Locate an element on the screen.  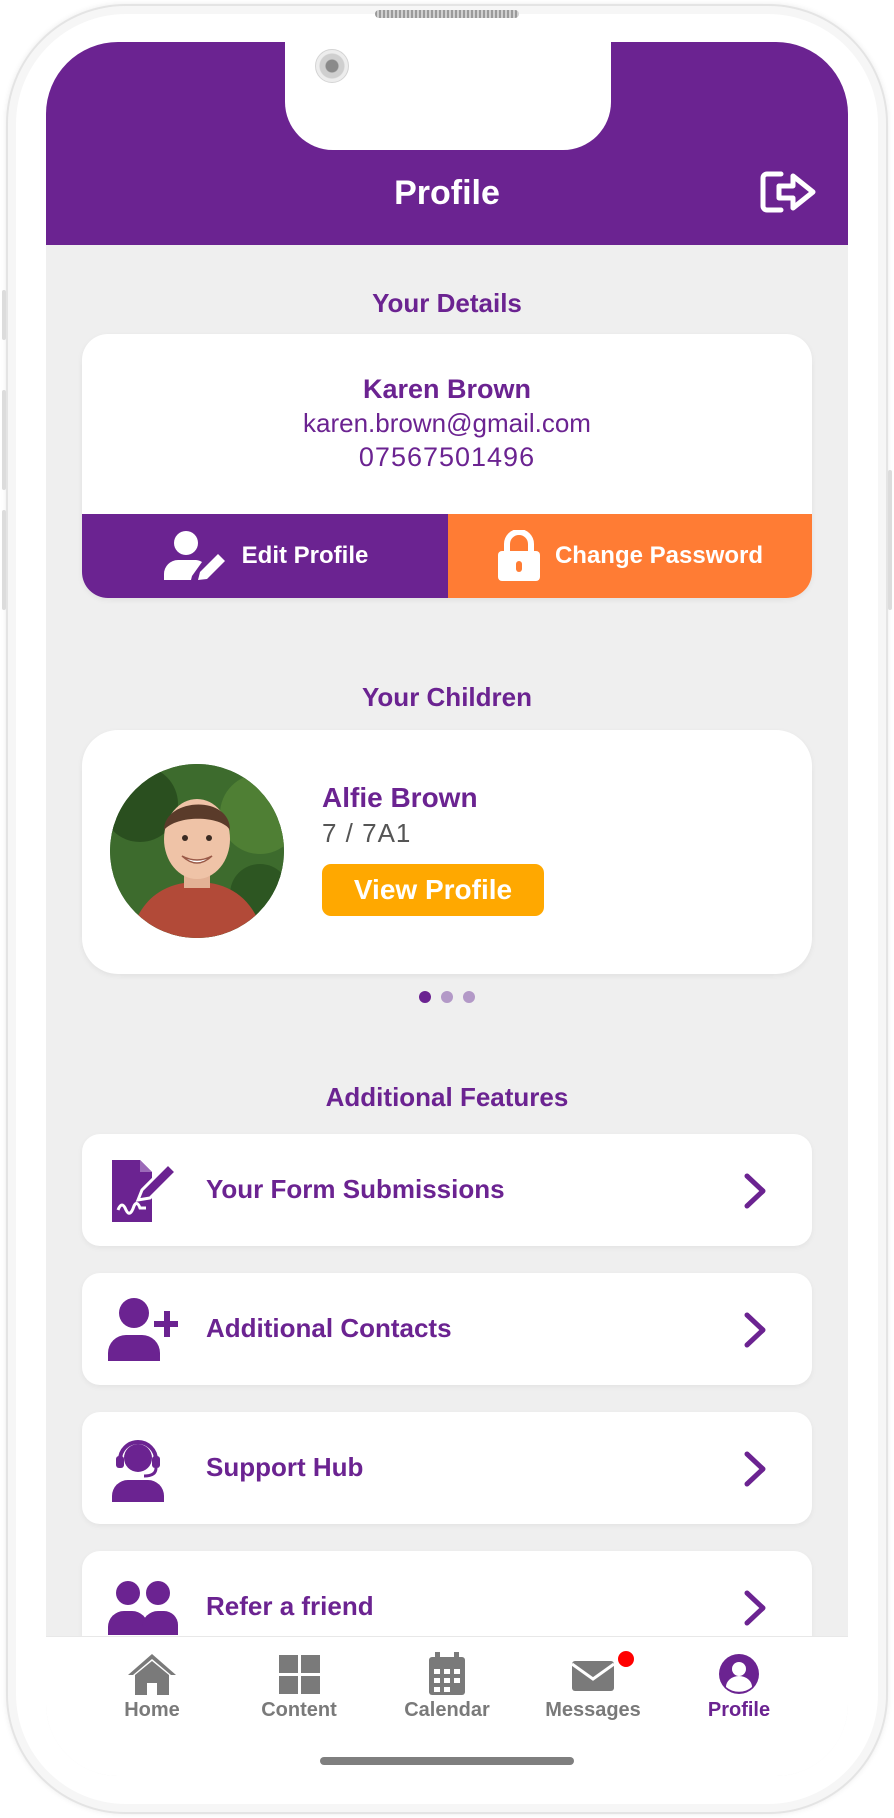
tab-label: Content is located at coordinates (299, 1710).